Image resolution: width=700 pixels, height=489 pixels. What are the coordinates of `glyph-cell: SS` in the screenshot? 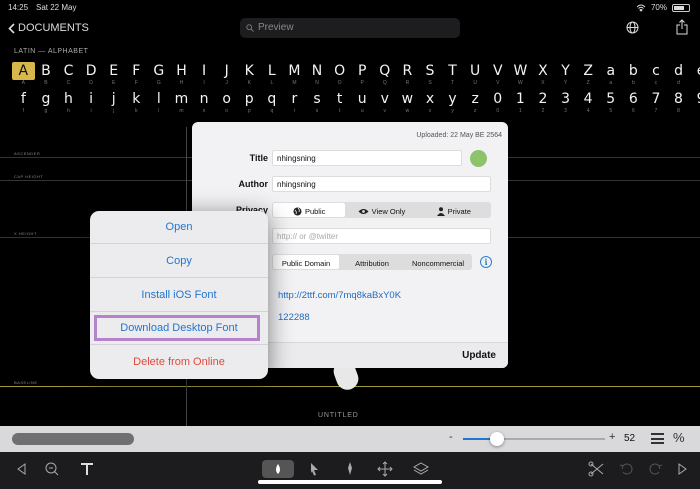 It's located at (430, 74).